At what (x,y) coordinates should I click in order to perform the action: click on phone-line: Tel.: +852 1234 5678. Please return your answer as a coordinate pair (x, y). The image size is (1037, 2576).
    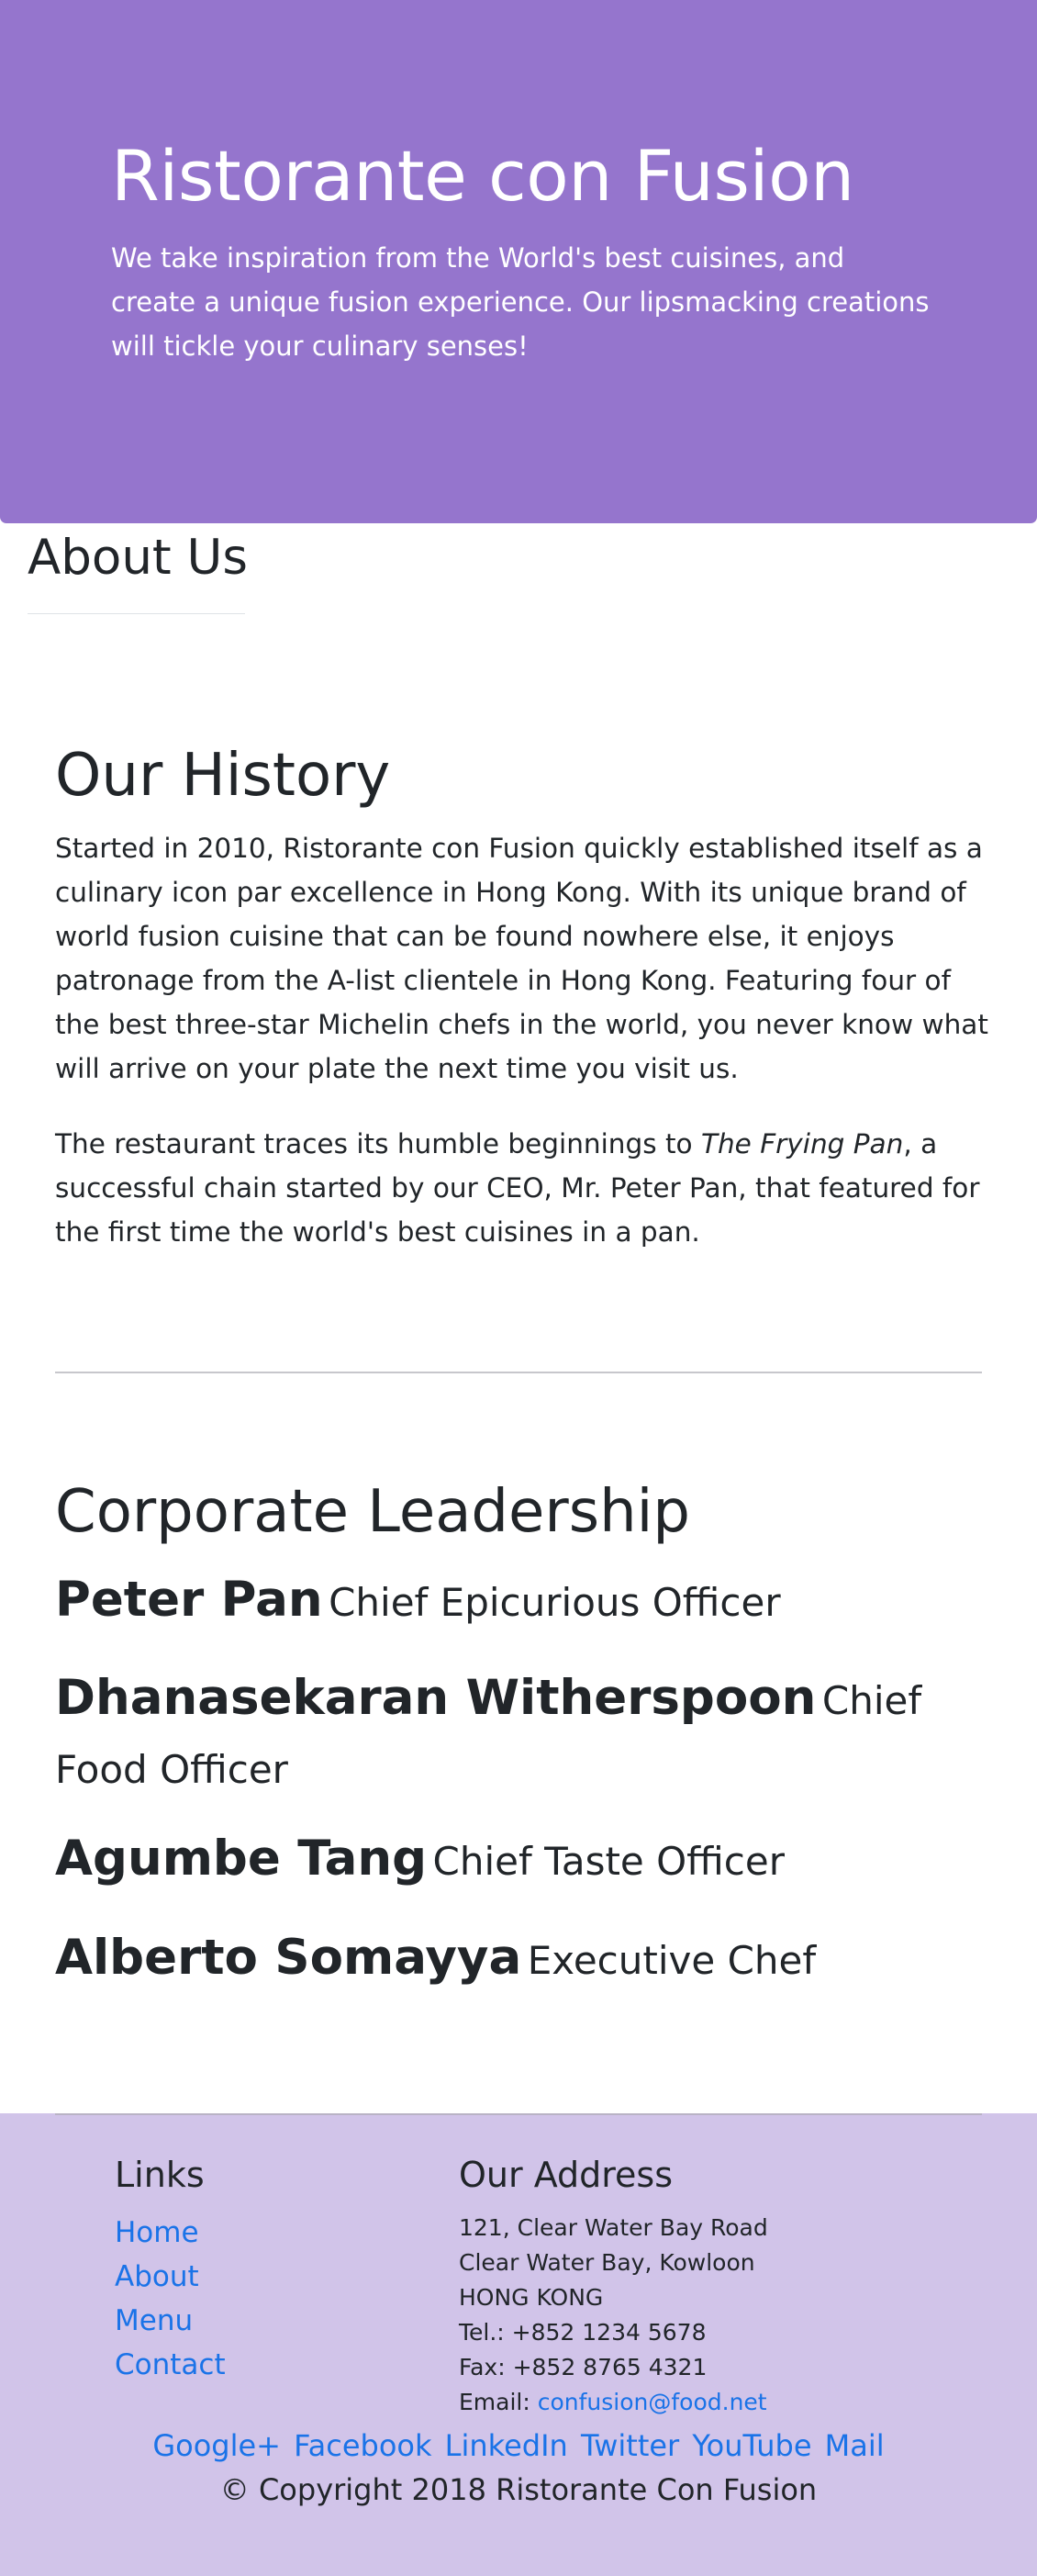
    Looking at the image, I should click on (583, 2332).